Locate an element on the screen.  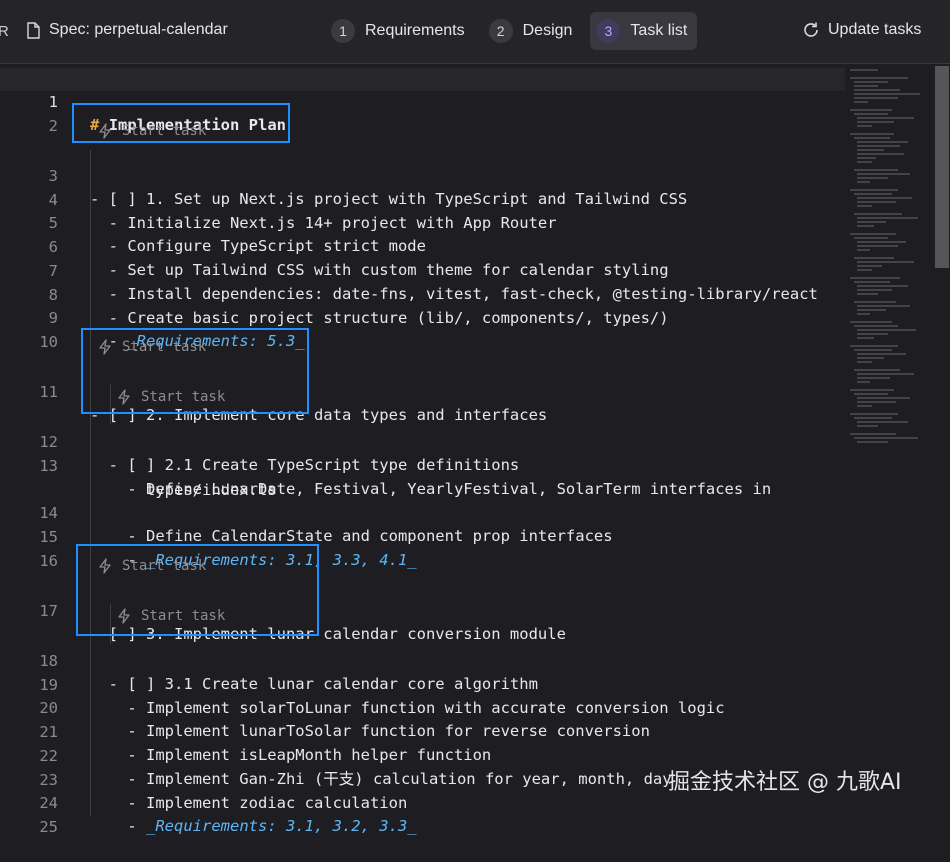
tab-label: Task list is located at coordinates (659, 30).